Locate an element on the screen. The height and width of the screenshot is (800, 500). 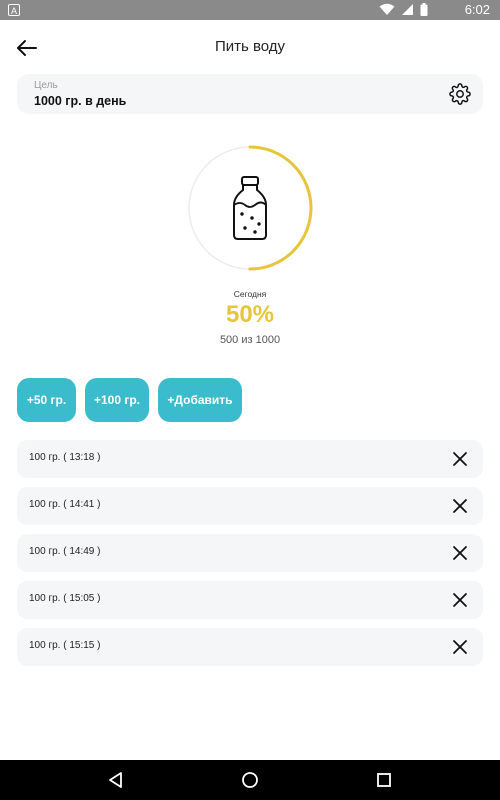
add-100-button: +100 гр. is located at coordinates (117, 400).